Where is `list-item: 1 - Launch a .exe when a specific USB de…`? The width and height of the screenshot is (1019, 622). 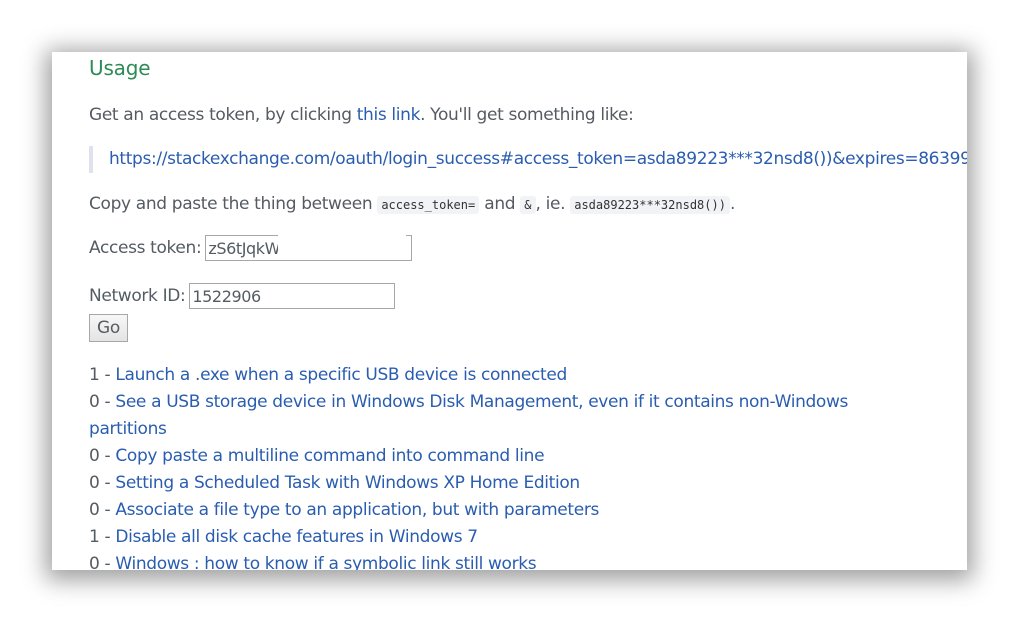 list-item: 1 - Launch a .exe when a specific USB de… is located at coordinates (328, 375).